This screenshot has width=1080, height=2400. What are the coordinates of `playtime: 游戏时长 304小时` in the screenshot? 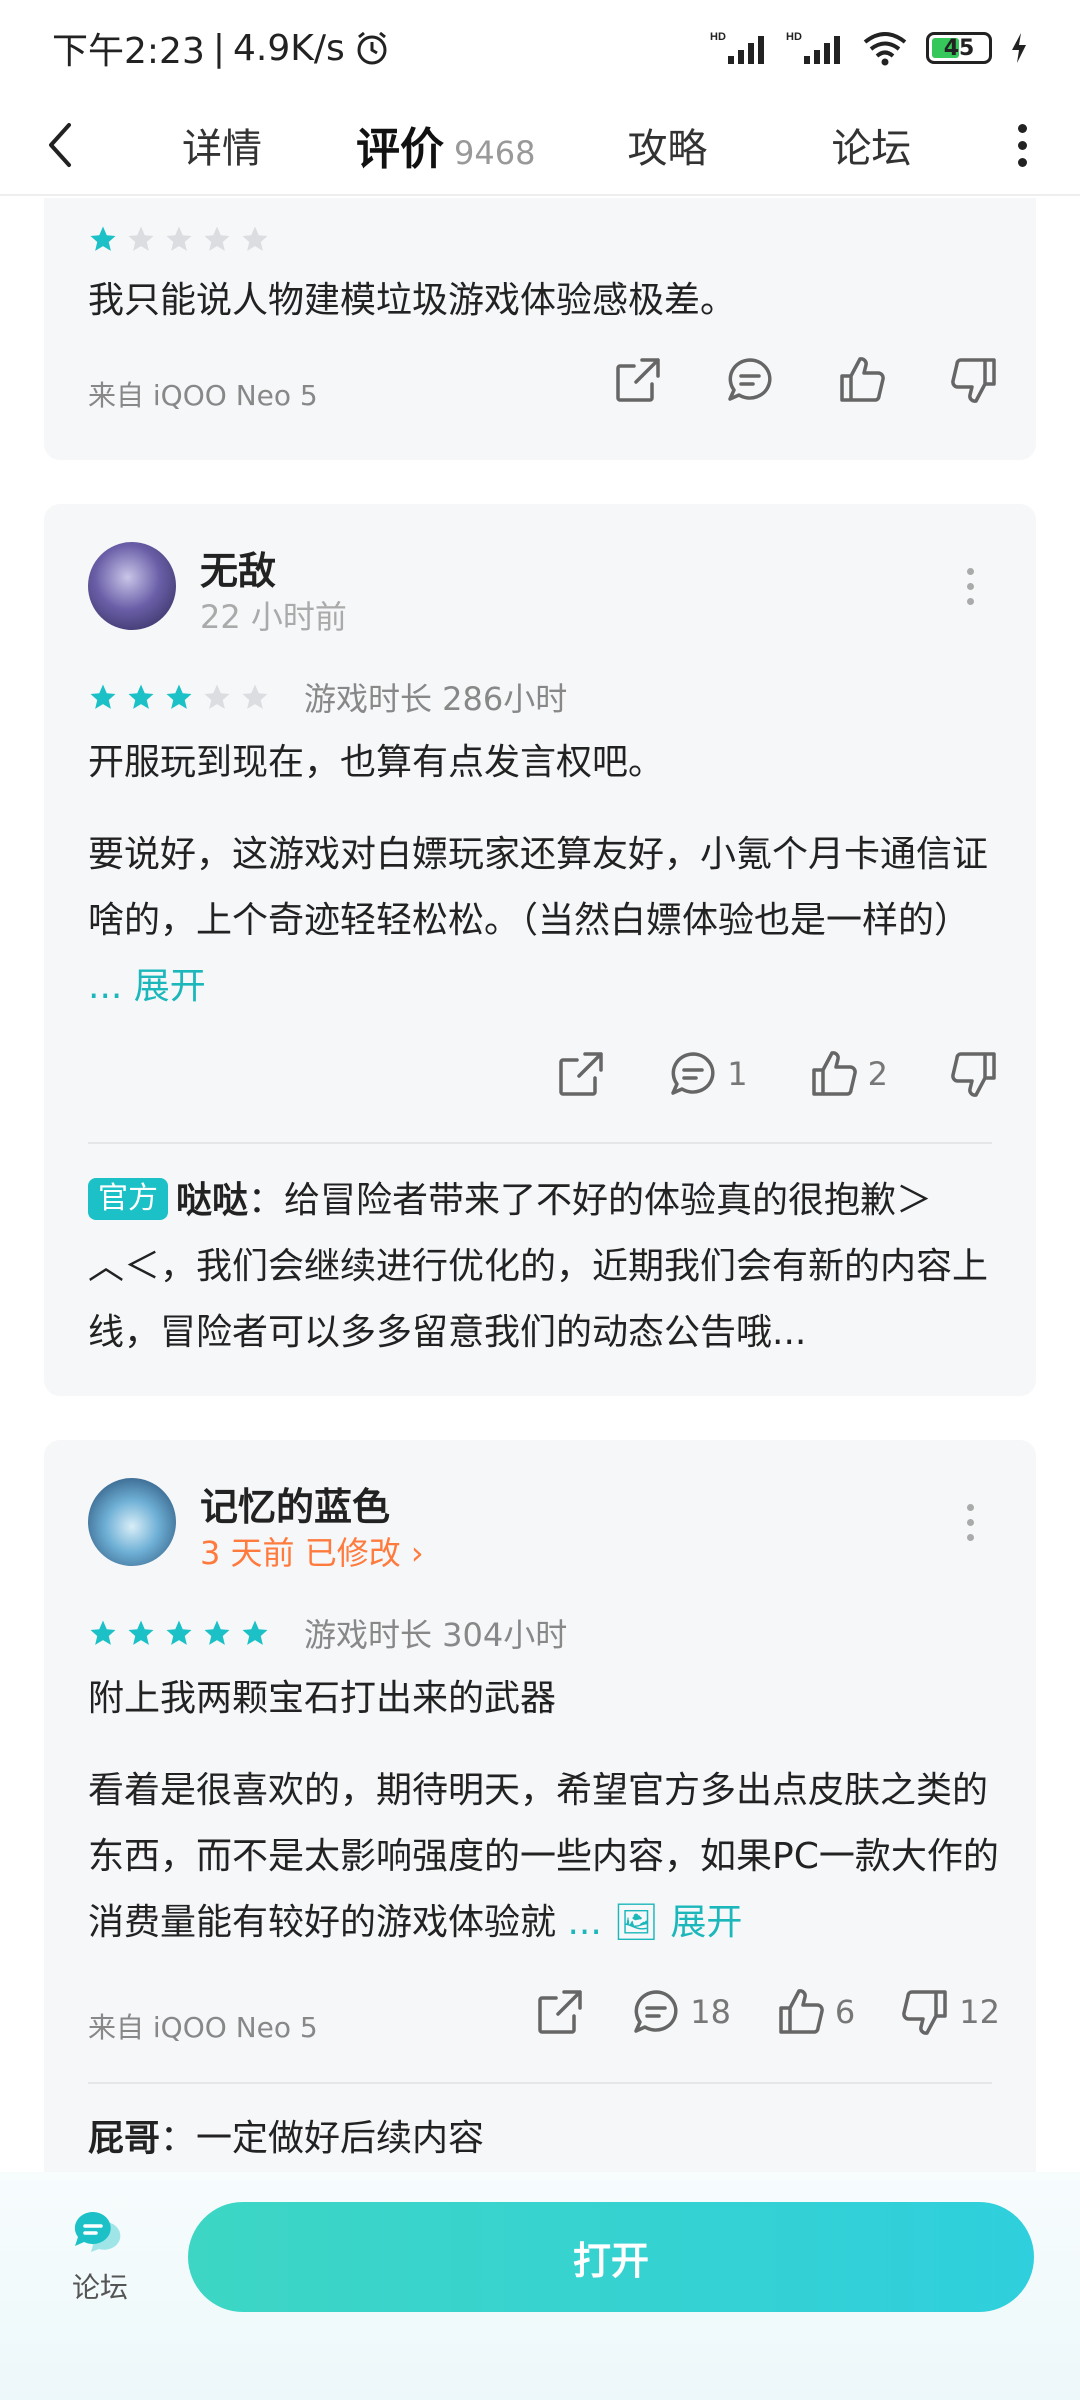 It's located at (436, 1635).